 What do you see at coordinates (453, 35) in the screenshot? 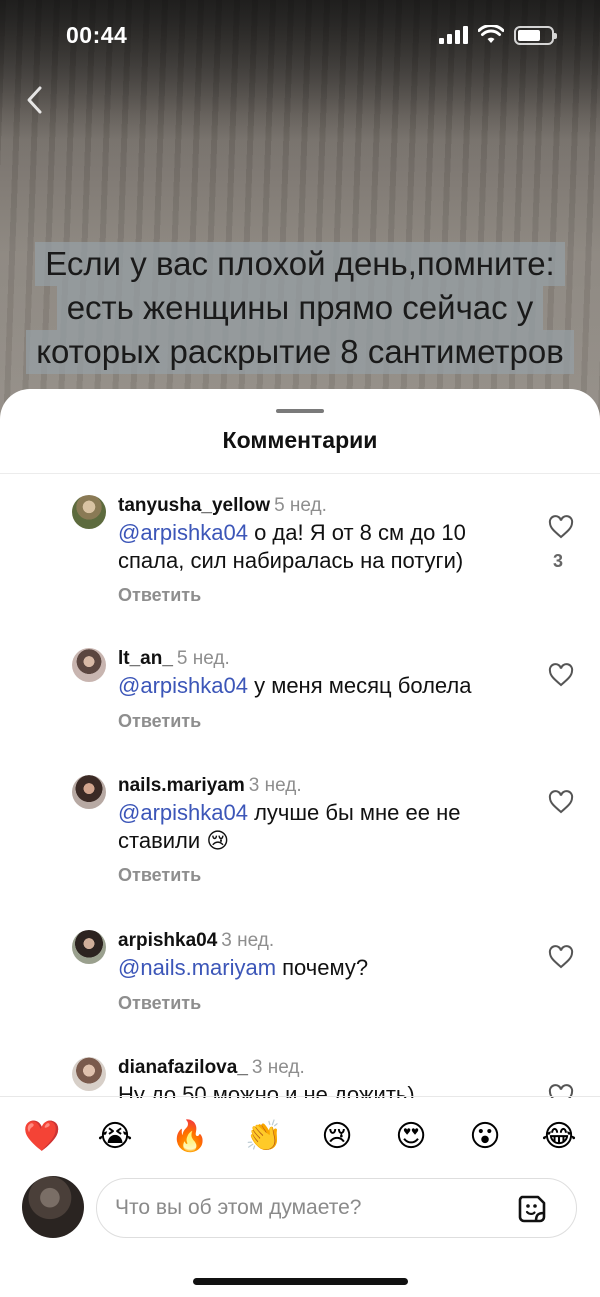
I see `signal-icon` at bounding box center [453, 35].